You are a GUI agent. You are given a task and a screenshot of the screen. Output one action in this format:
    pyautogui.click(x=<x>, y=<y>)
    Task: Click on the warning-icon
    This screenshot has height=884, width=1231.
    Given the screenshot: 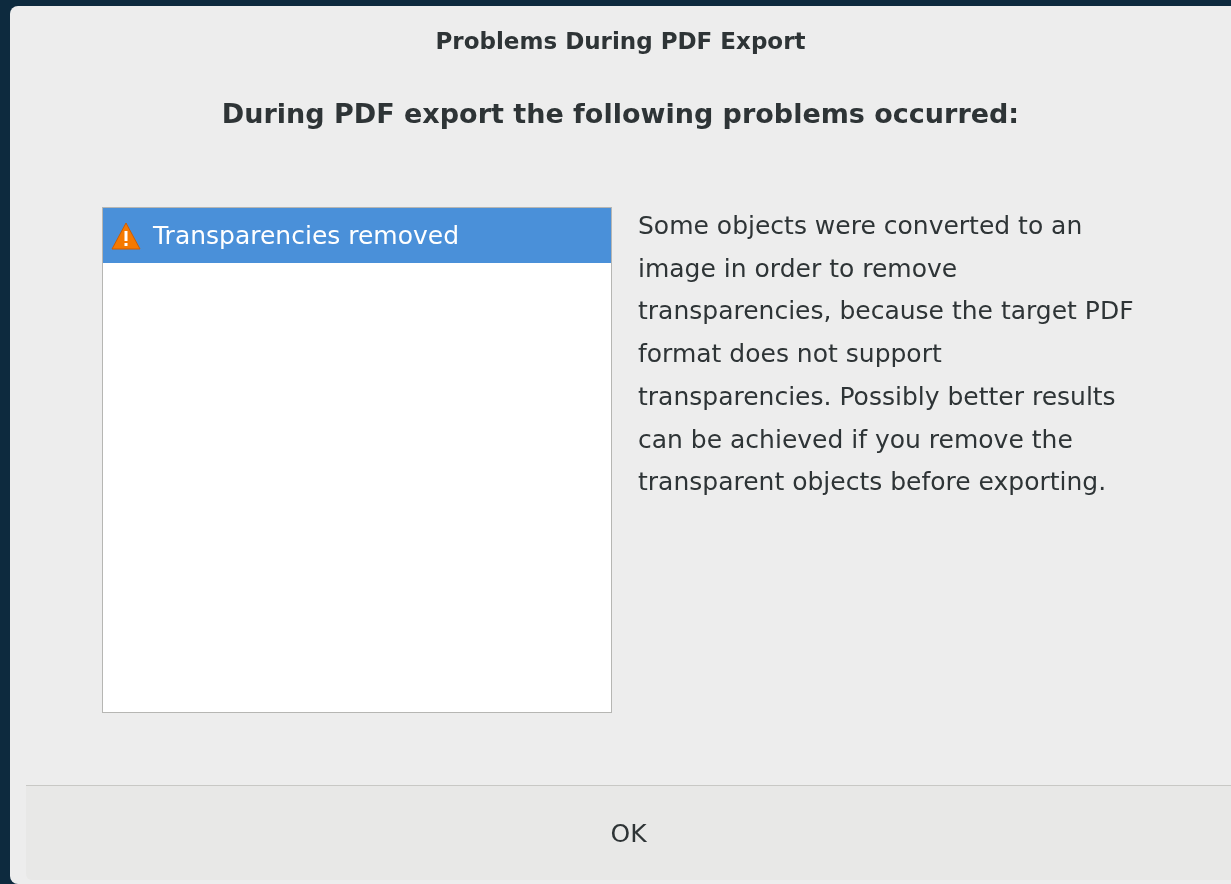 What is the action you would take?
    pyautogui.click(x=126, y=235)
    